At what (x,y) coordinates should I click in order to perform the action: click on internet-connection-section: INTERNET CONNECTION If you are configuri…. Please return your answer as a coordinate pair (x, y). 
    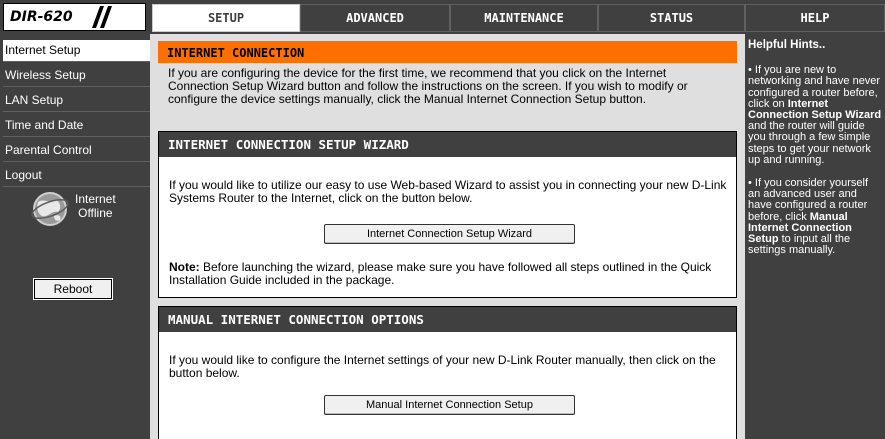
    Looking at the image, I should click on (447, 73).